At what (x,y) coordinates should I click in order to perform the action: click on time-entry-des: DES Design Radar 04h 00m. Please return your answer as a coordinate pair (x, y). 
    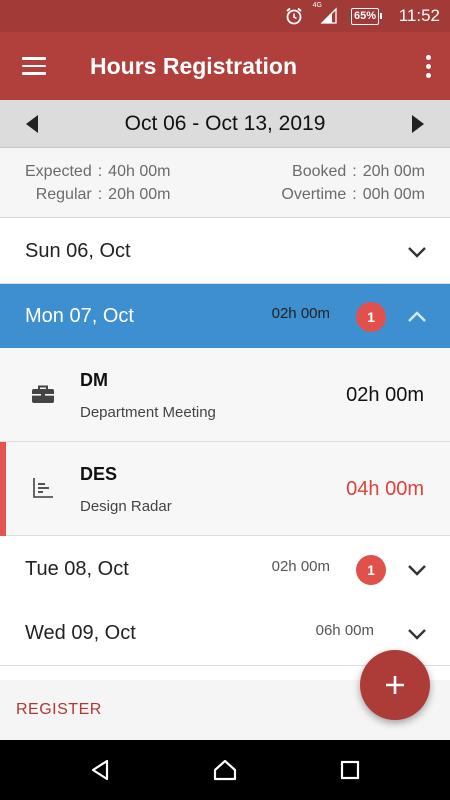
    Looking at the image, I should click on (225, 489).